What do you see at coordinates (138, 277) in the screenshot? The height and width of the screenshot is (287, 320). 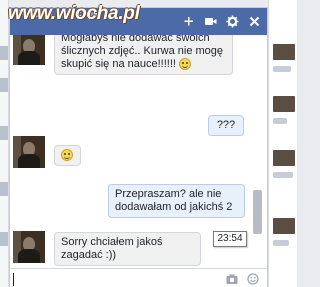 I see `message-input` at bounding box center [138, 277].